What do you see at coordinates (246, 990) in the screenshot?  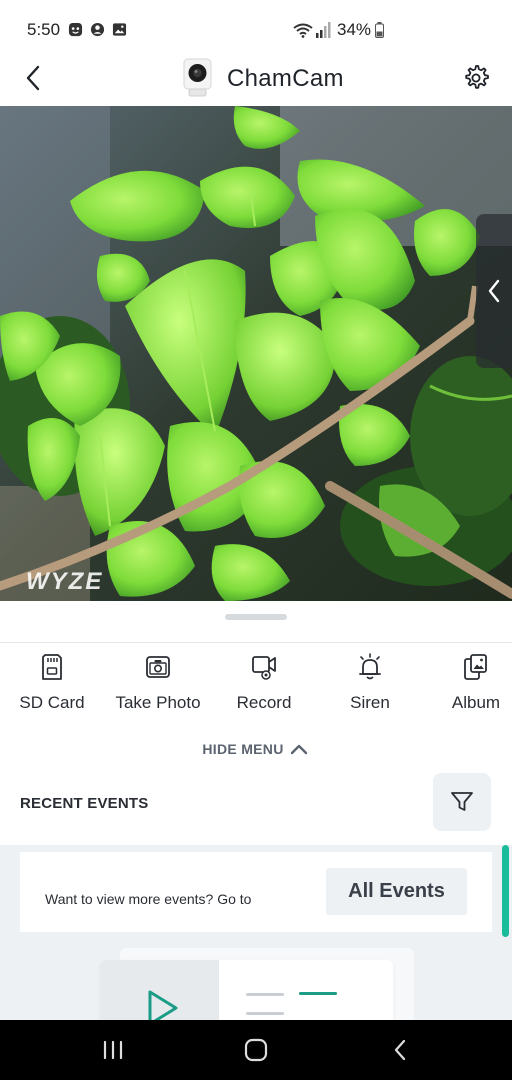 I see `event-placeholder-card` at bounding box center [246, 990].